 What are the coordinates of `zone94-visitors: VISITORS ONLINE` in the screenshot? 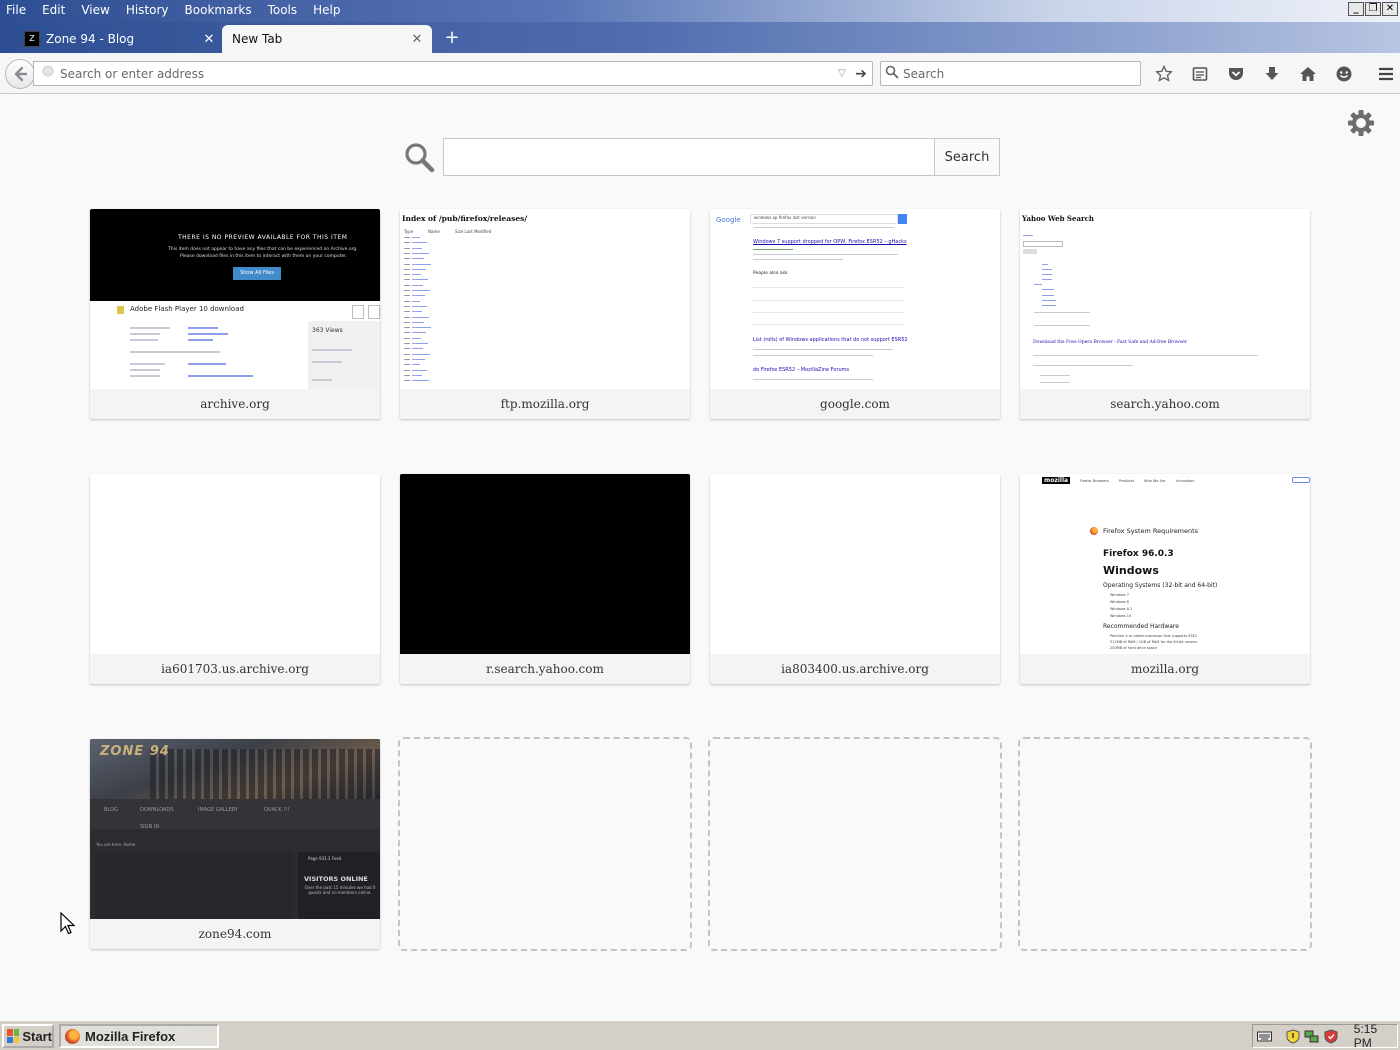 It's located at (336, 879).